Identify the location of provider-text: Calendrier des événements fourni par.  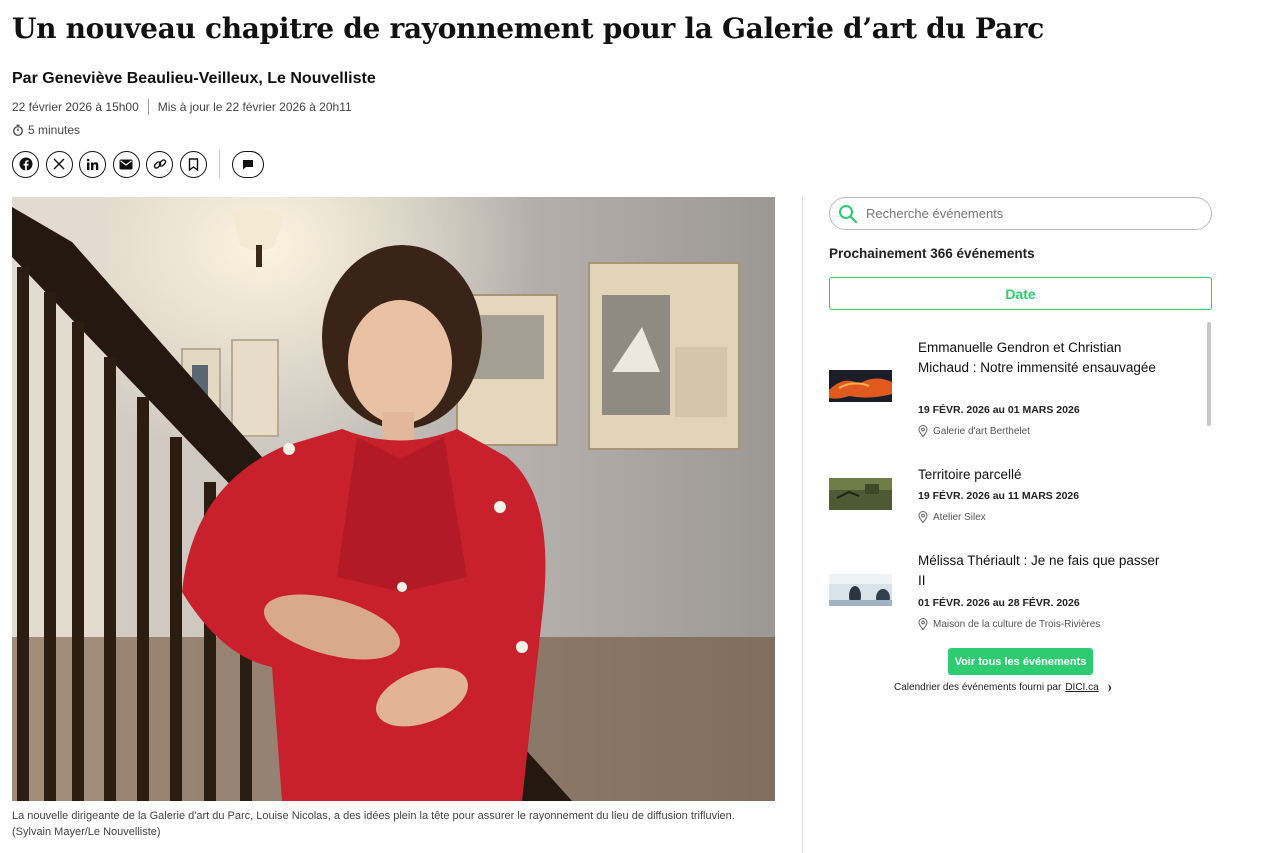
(978, 687).